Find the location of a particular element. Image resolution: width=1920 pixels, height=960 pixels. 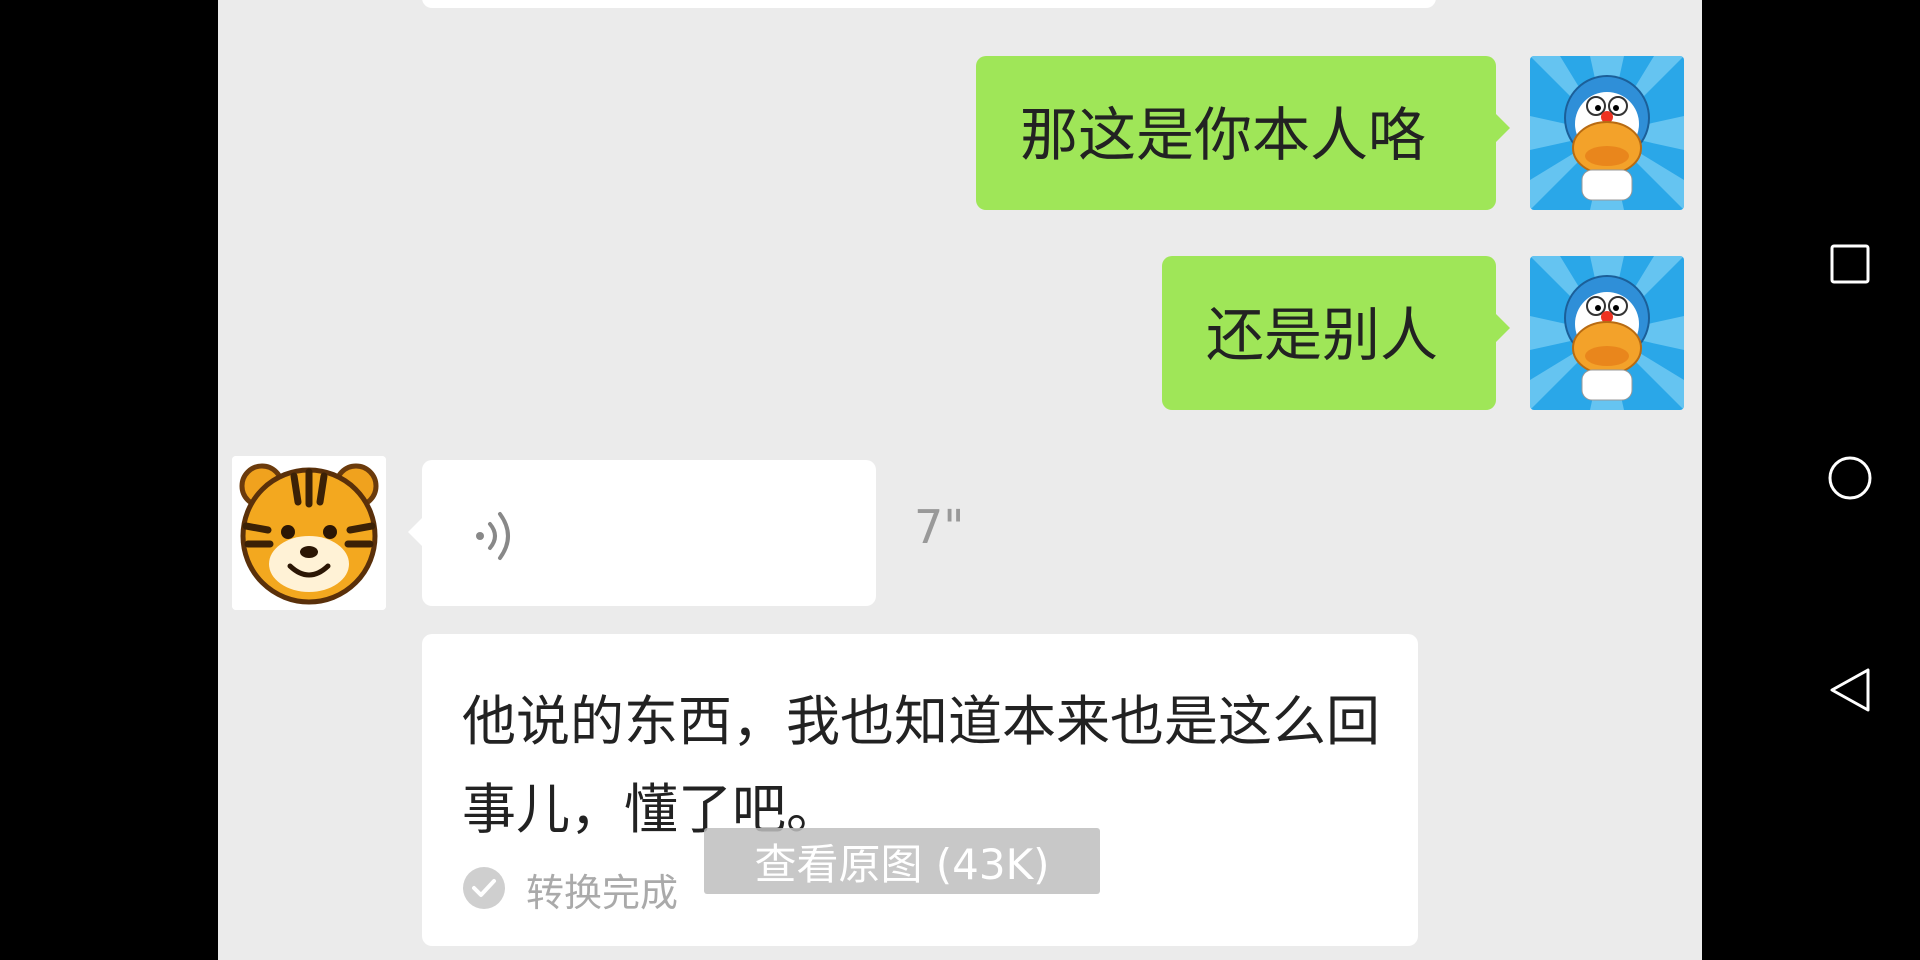

back-button is located at coordinates (1850, 692).